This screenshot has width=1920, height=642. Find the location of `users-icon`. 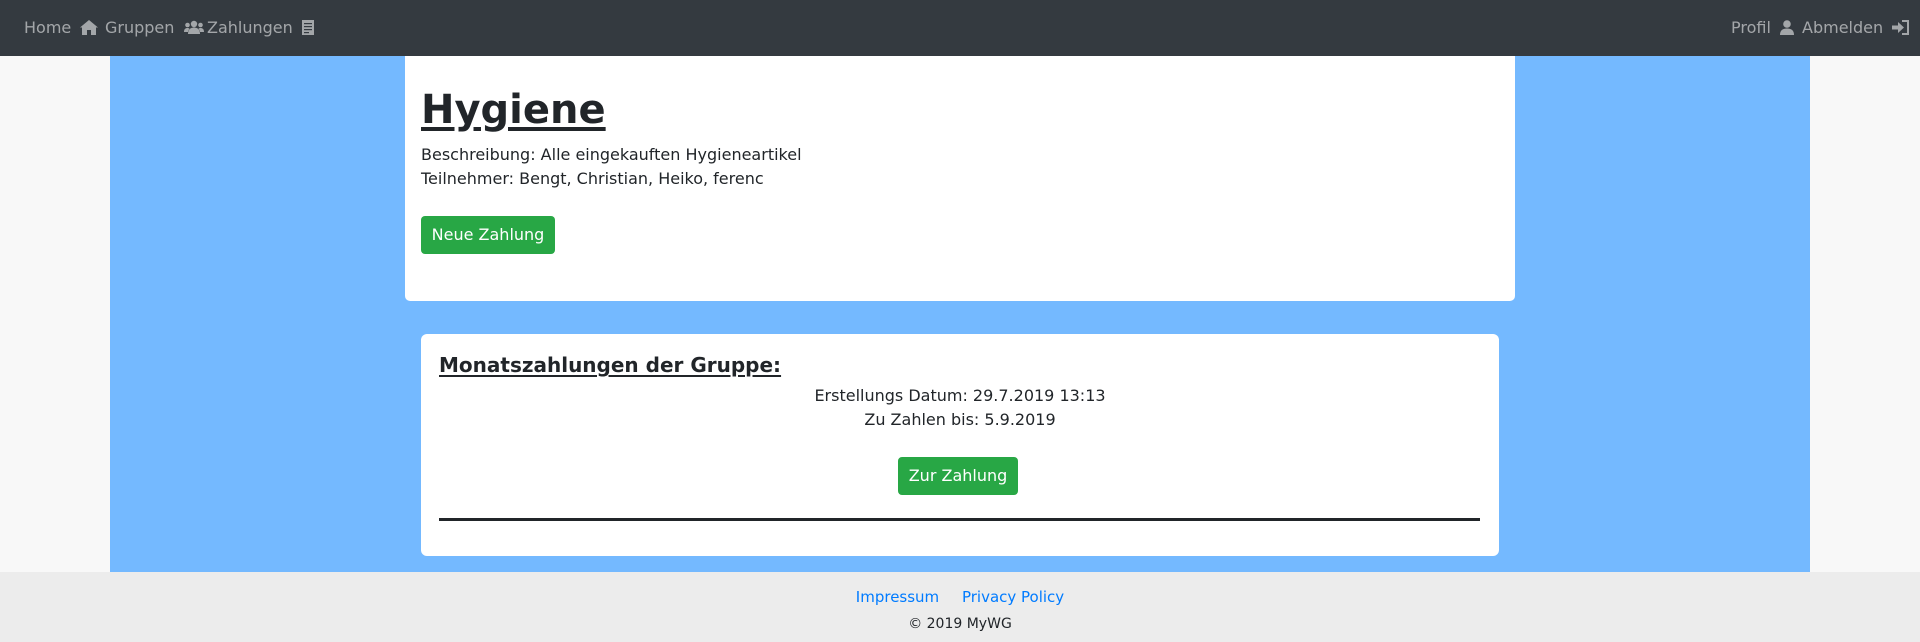

users-icon is located at coordinates (193, 27).